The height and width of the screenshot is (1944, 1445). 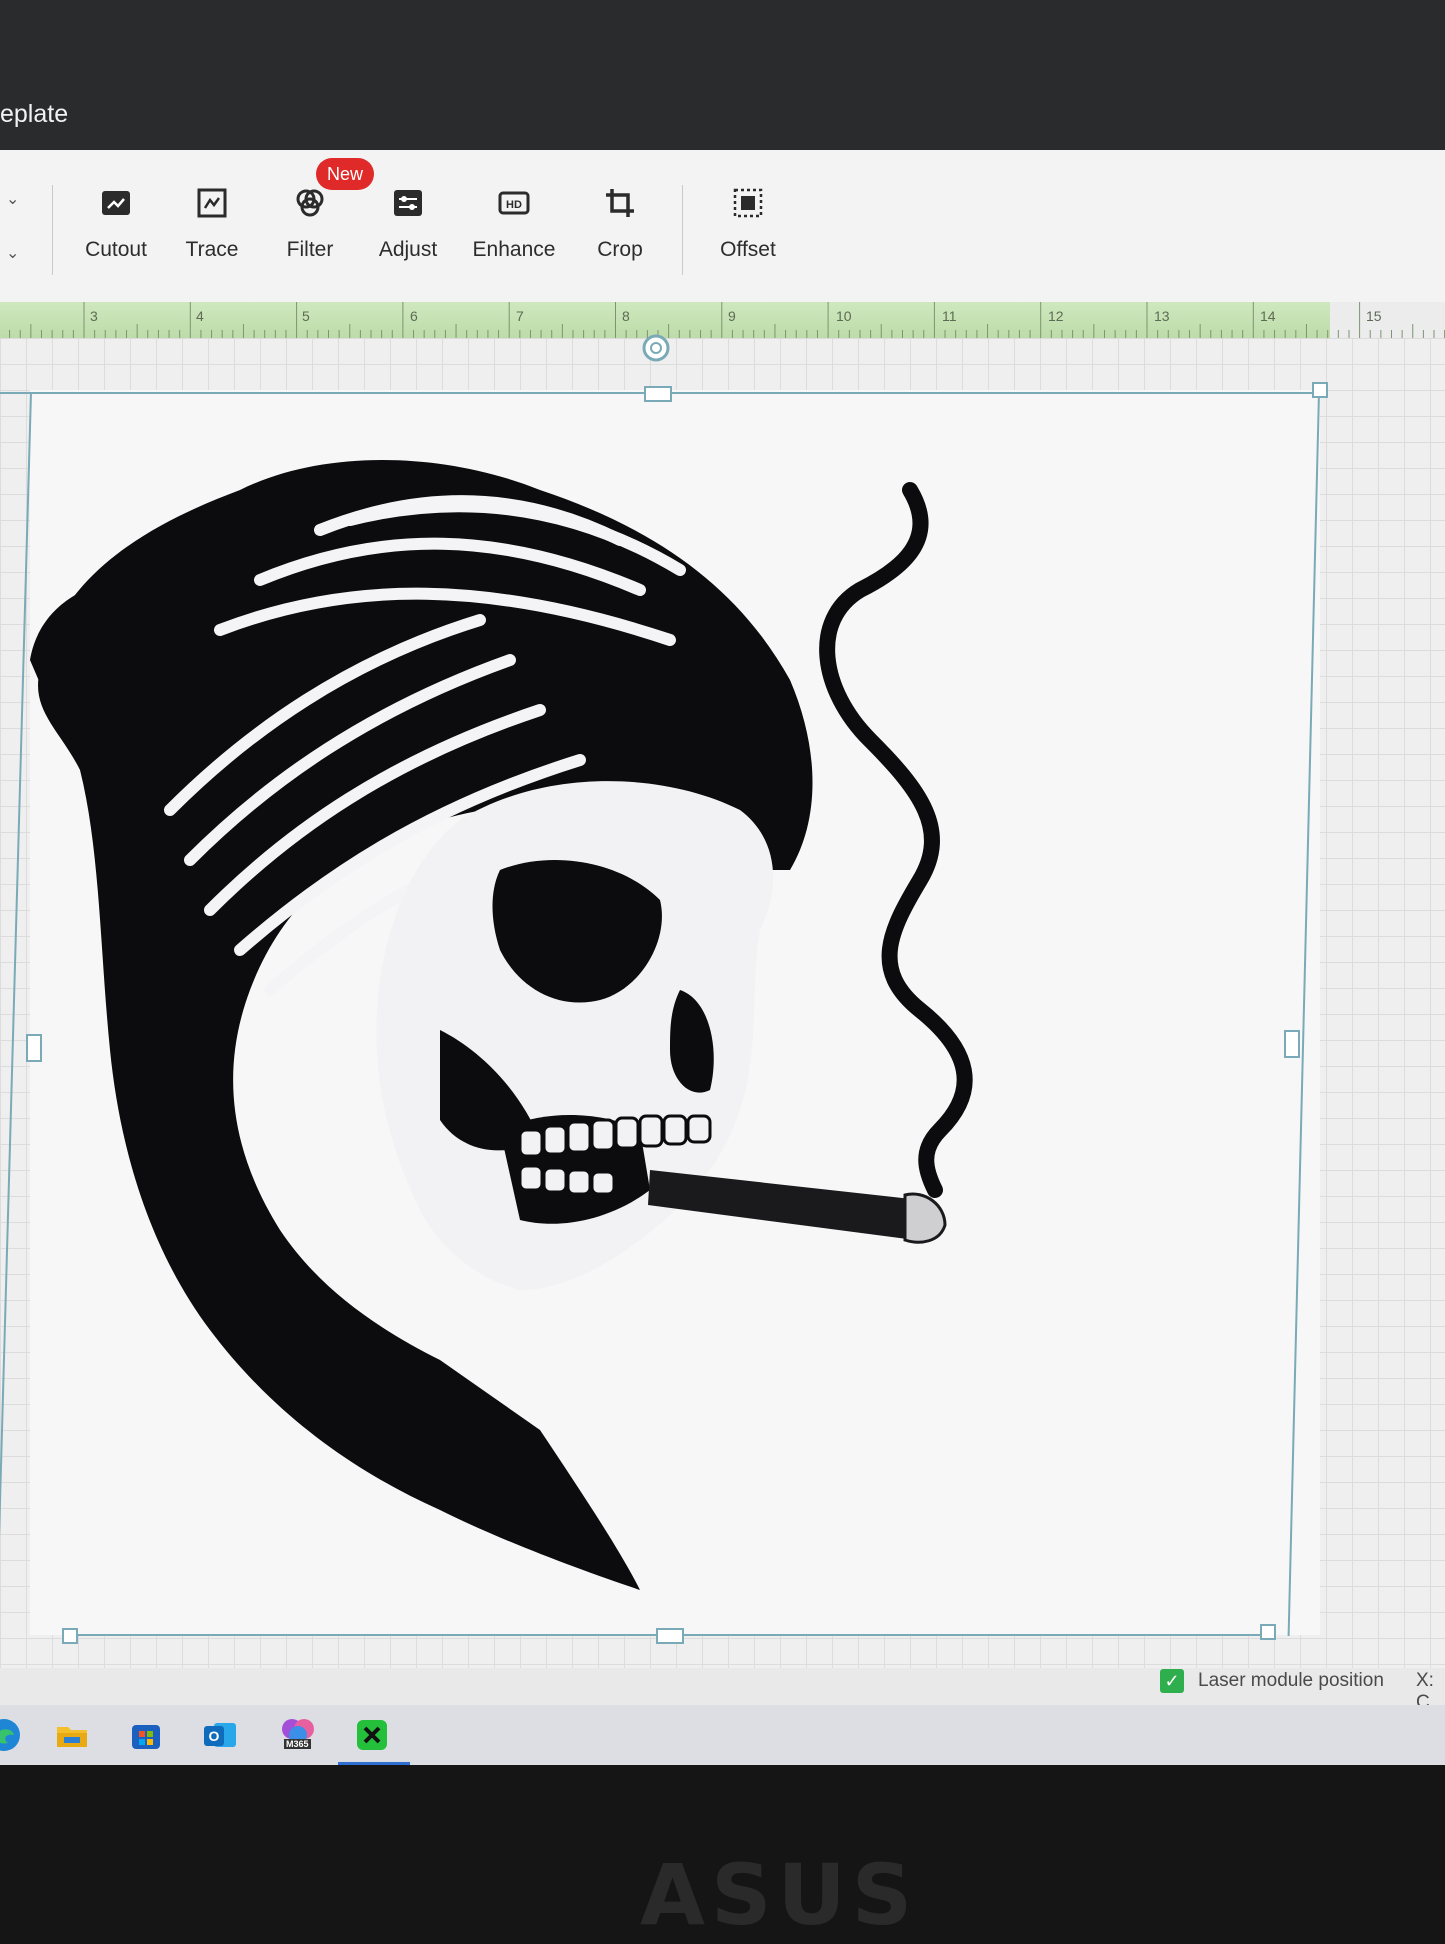 I want to click on svg-text: HD, so click(x=514, y=205).